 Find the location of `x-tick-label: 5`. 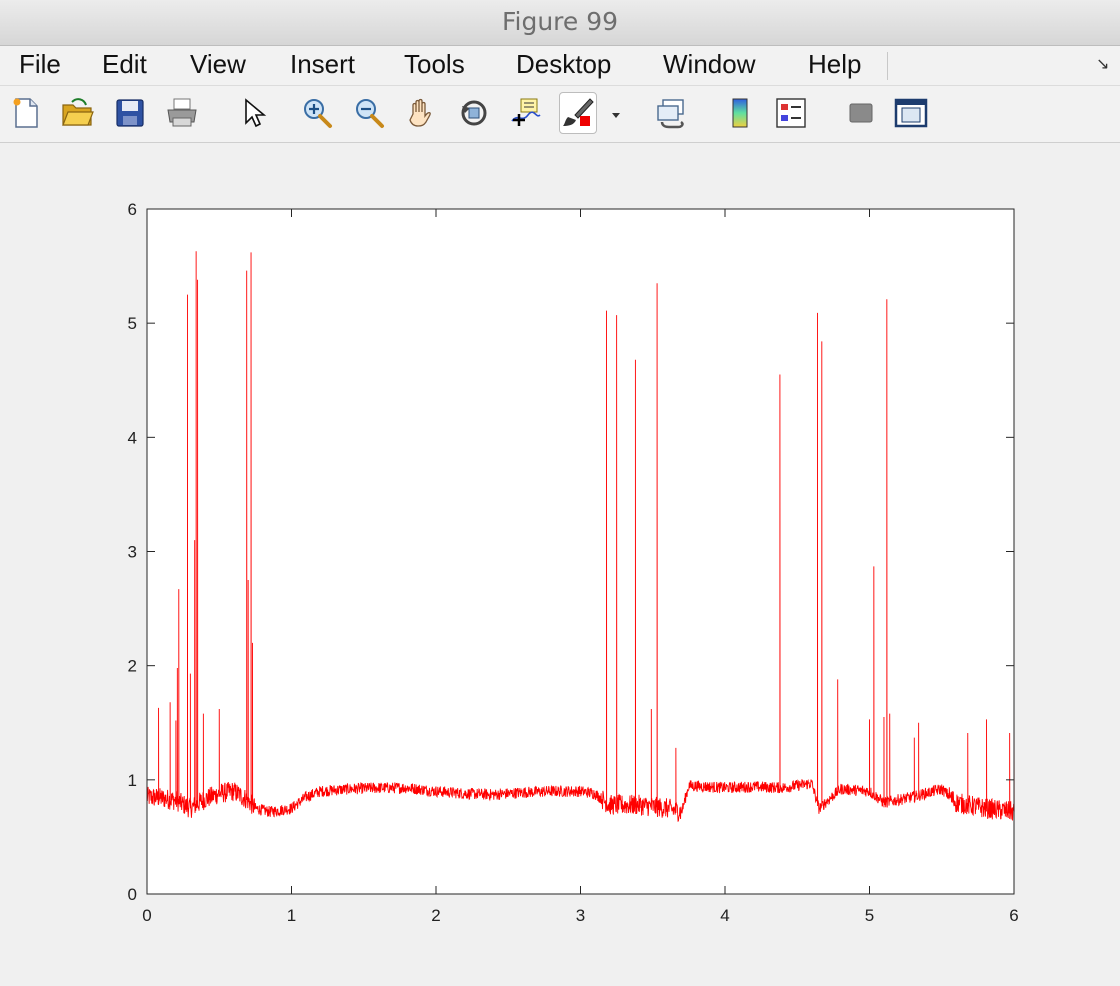

x-tick-label: 5 is located at coordinates (869, 915).